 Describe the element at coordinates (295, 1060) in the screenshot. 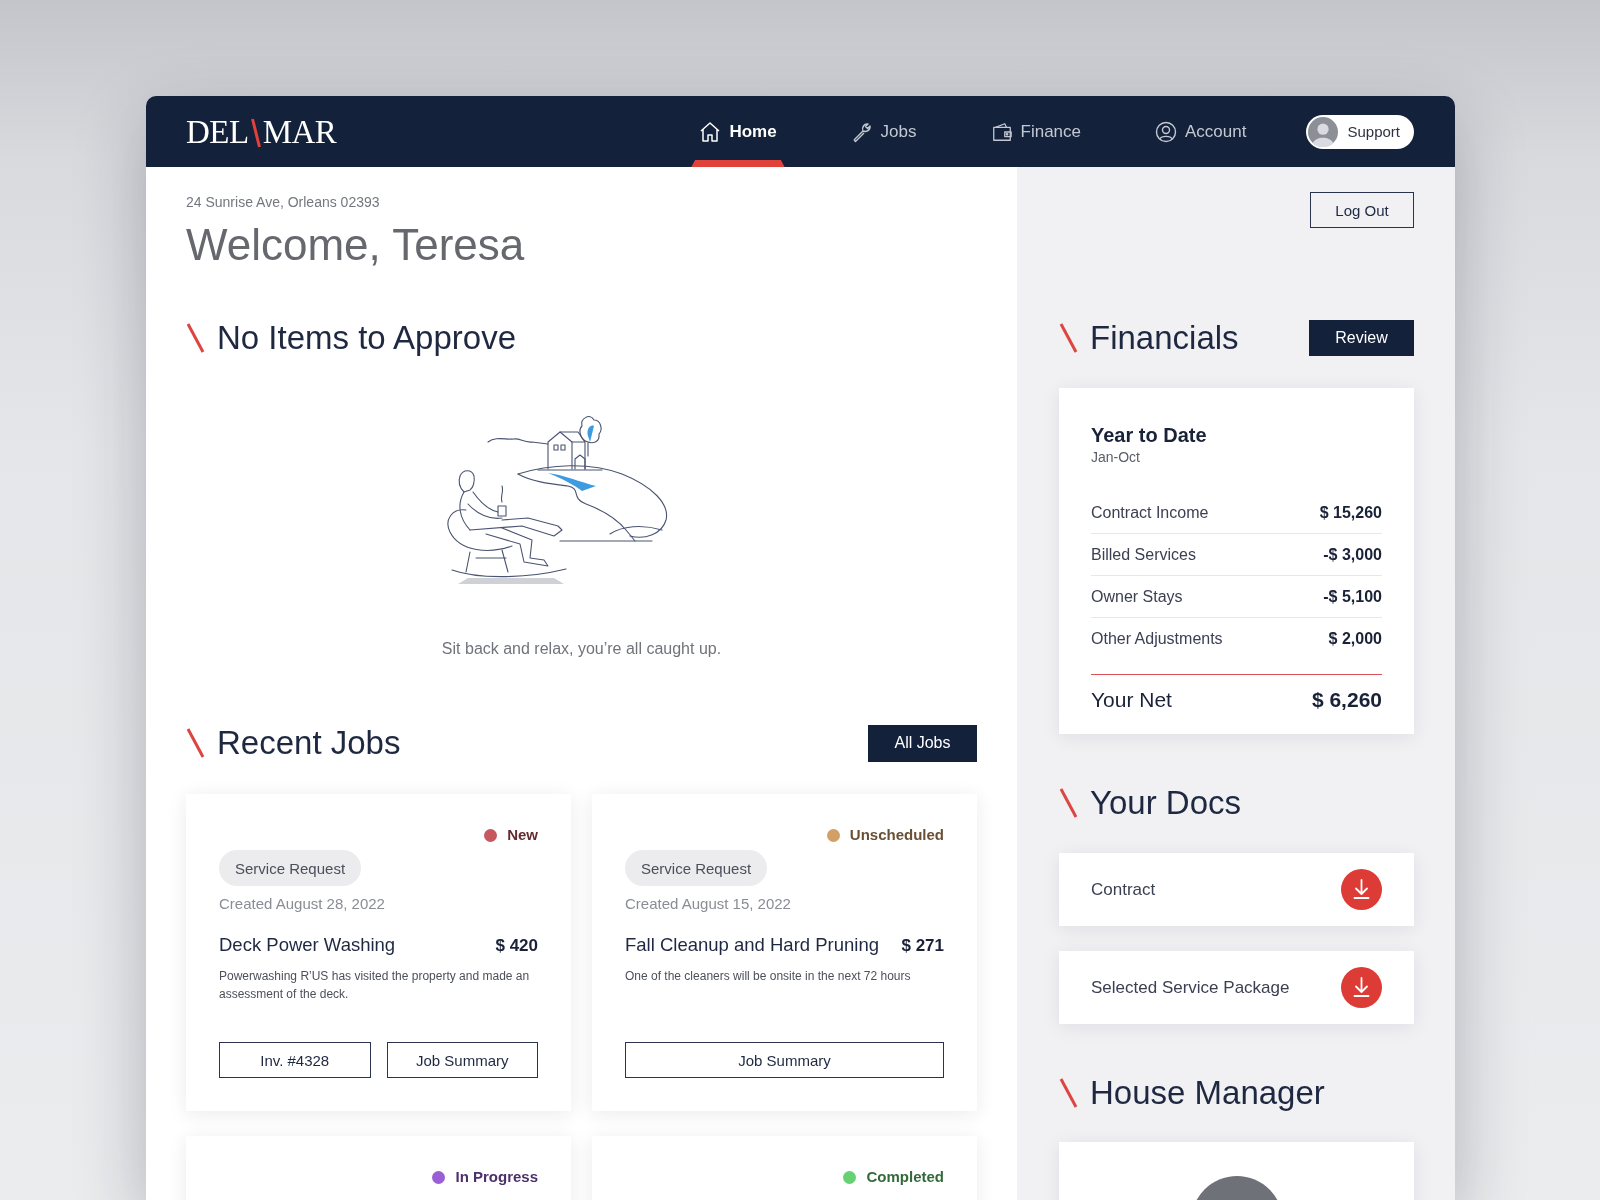

I see `job-action-button: Inv. #4328` at that location.